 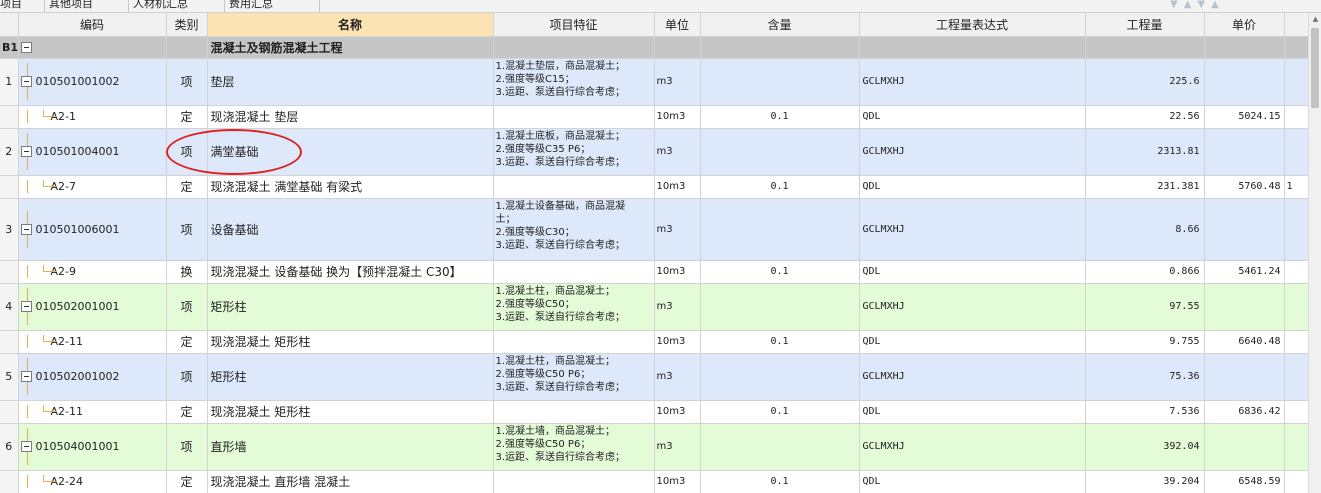 I want to click on price-cell: 6836.42, so click(x=1244, y=412).